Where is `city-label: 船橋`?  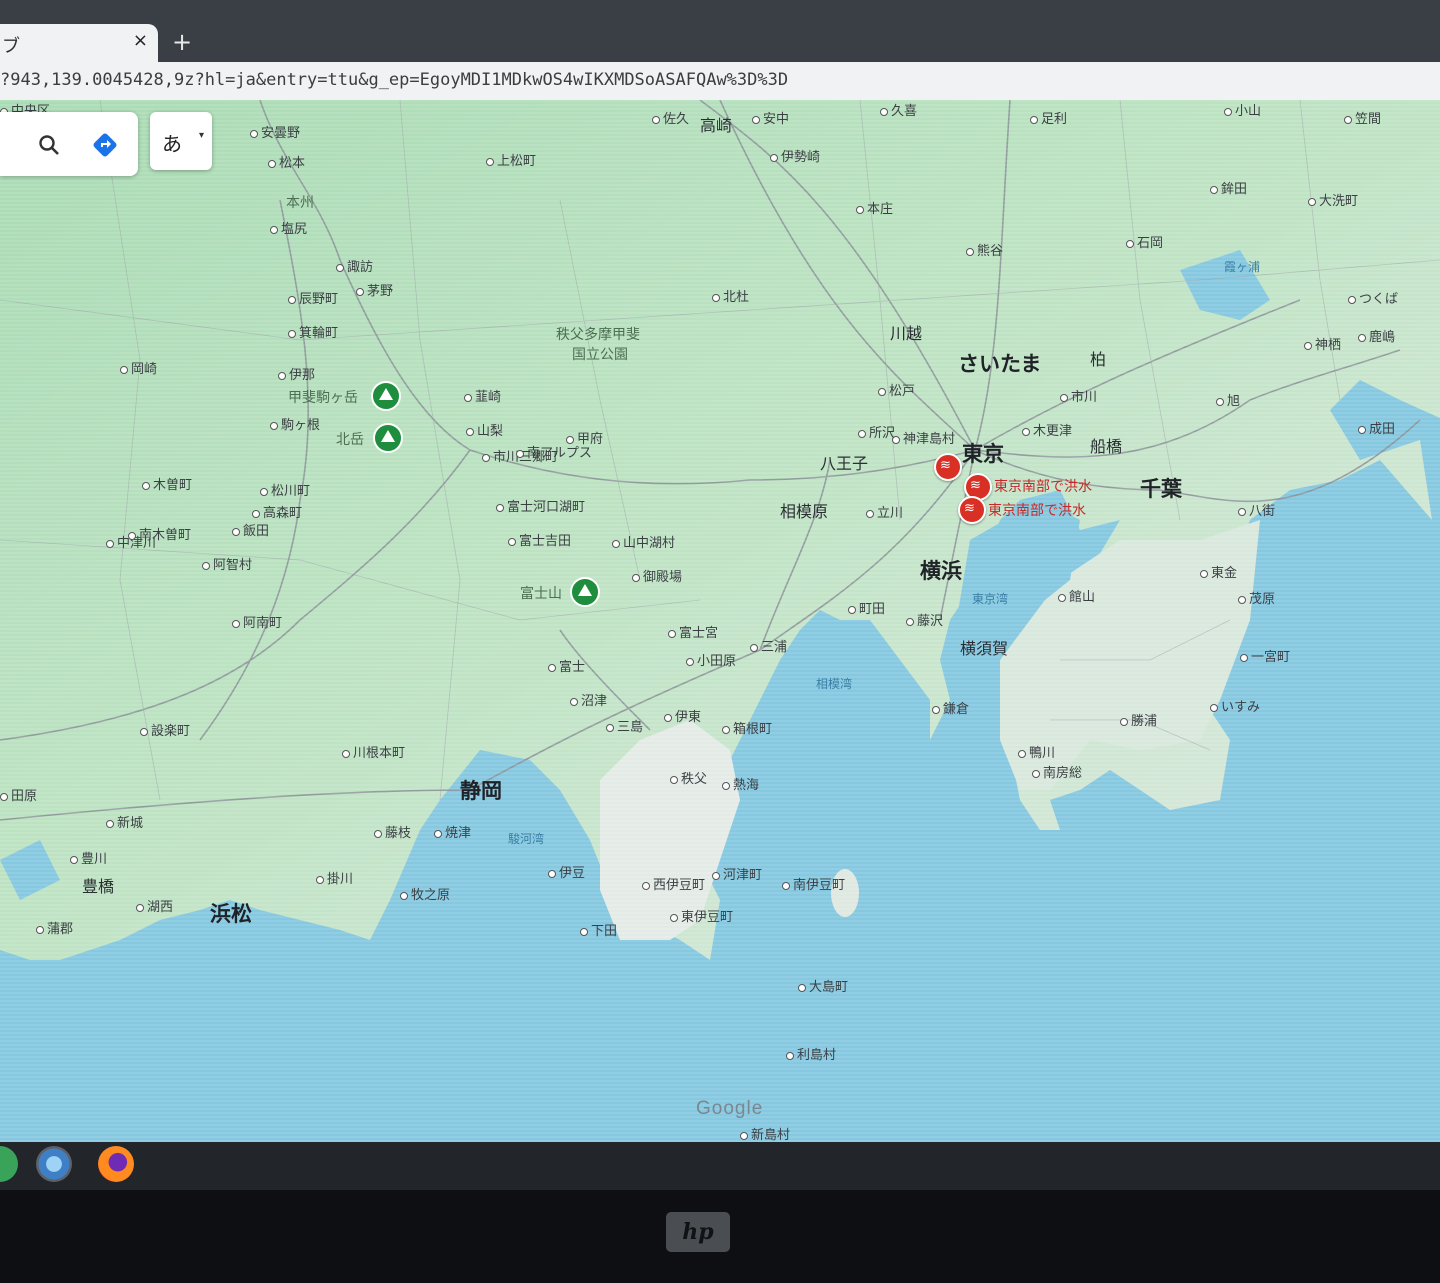
city-label: 船橋 is located at coordinates (1106, 446).